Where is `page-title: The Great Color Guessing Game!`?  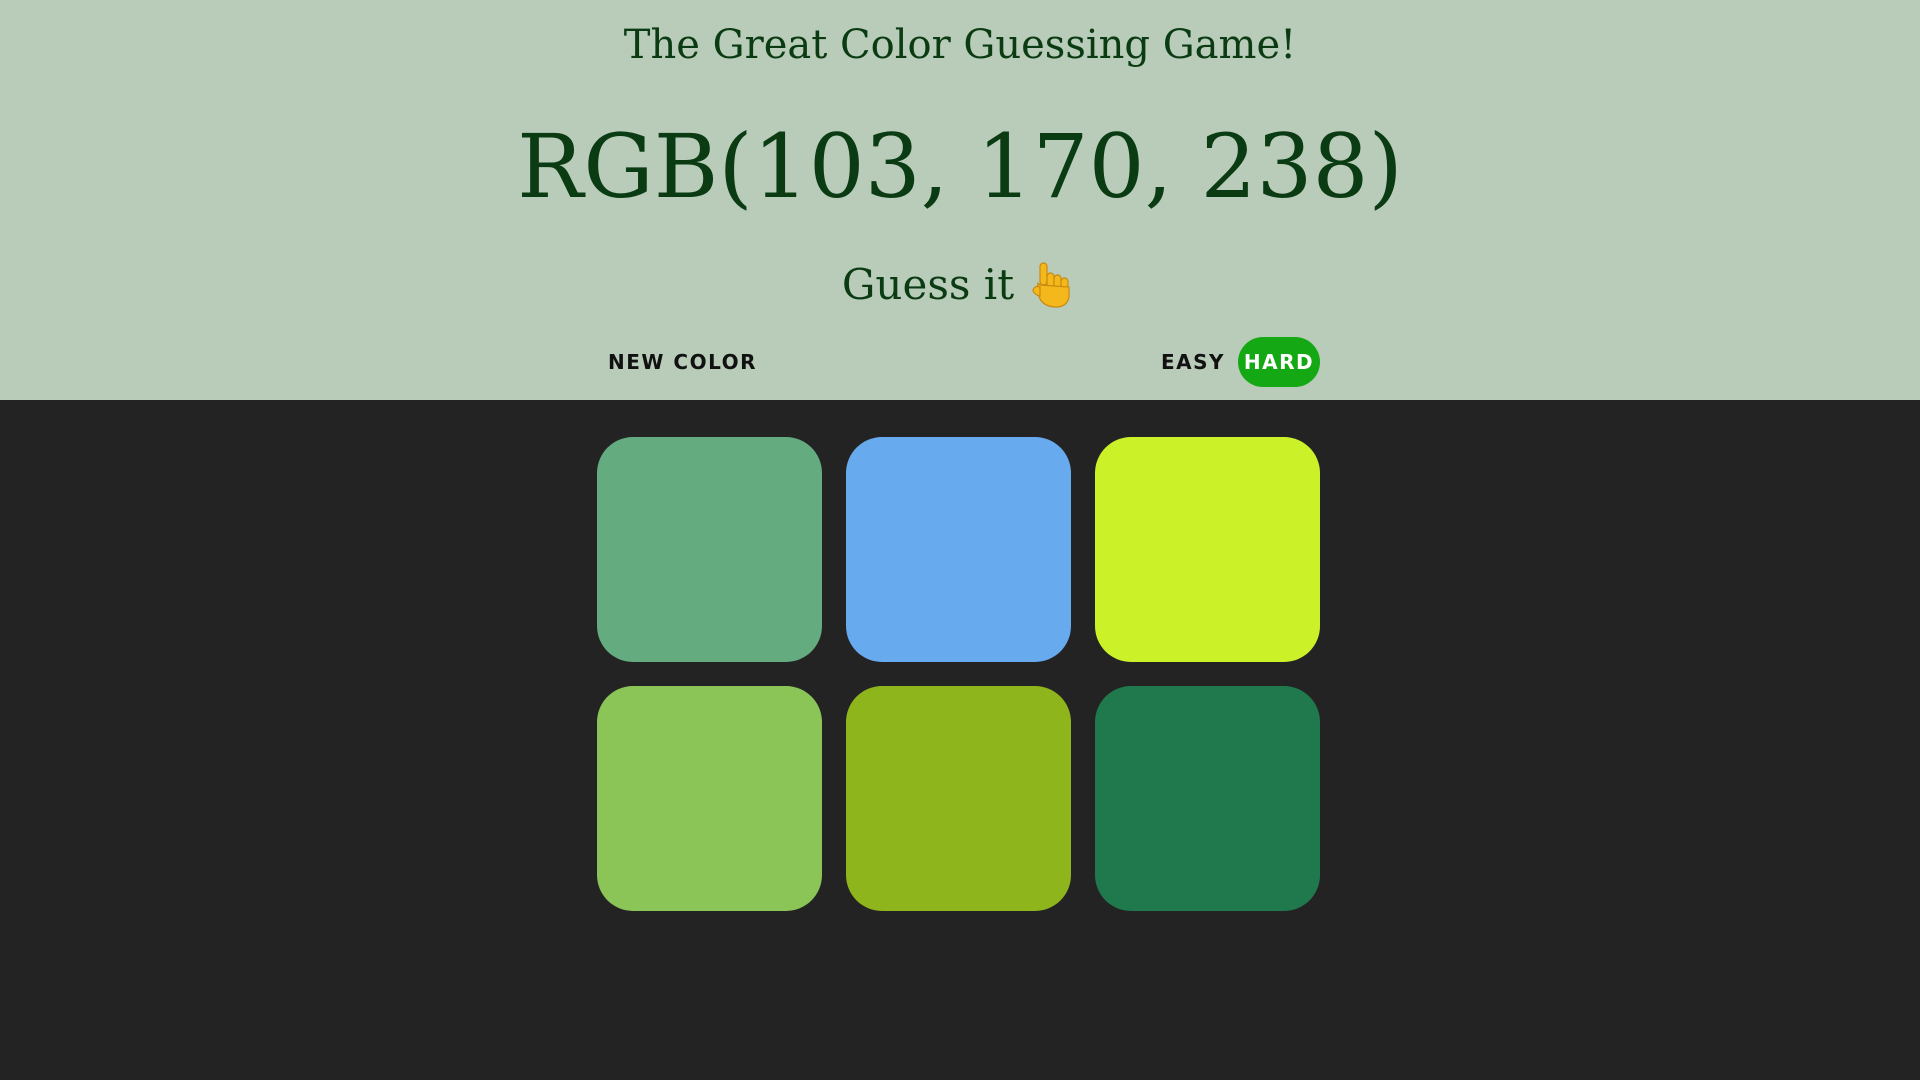 page-title: The Great Color Guessing Game! is located at coordinates (960, 45).